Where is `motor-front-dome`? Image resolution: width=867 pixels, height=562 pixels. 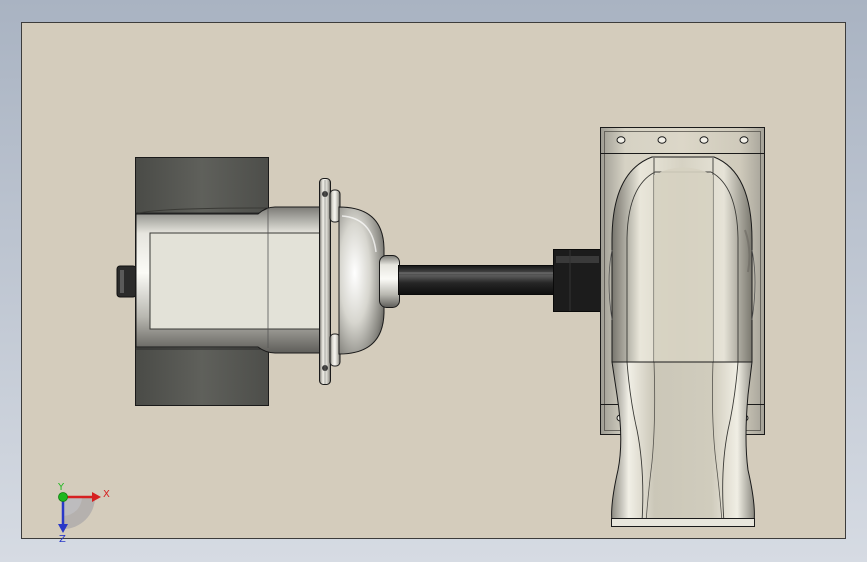 motor-front-dome is located at coordinates (361, 280).